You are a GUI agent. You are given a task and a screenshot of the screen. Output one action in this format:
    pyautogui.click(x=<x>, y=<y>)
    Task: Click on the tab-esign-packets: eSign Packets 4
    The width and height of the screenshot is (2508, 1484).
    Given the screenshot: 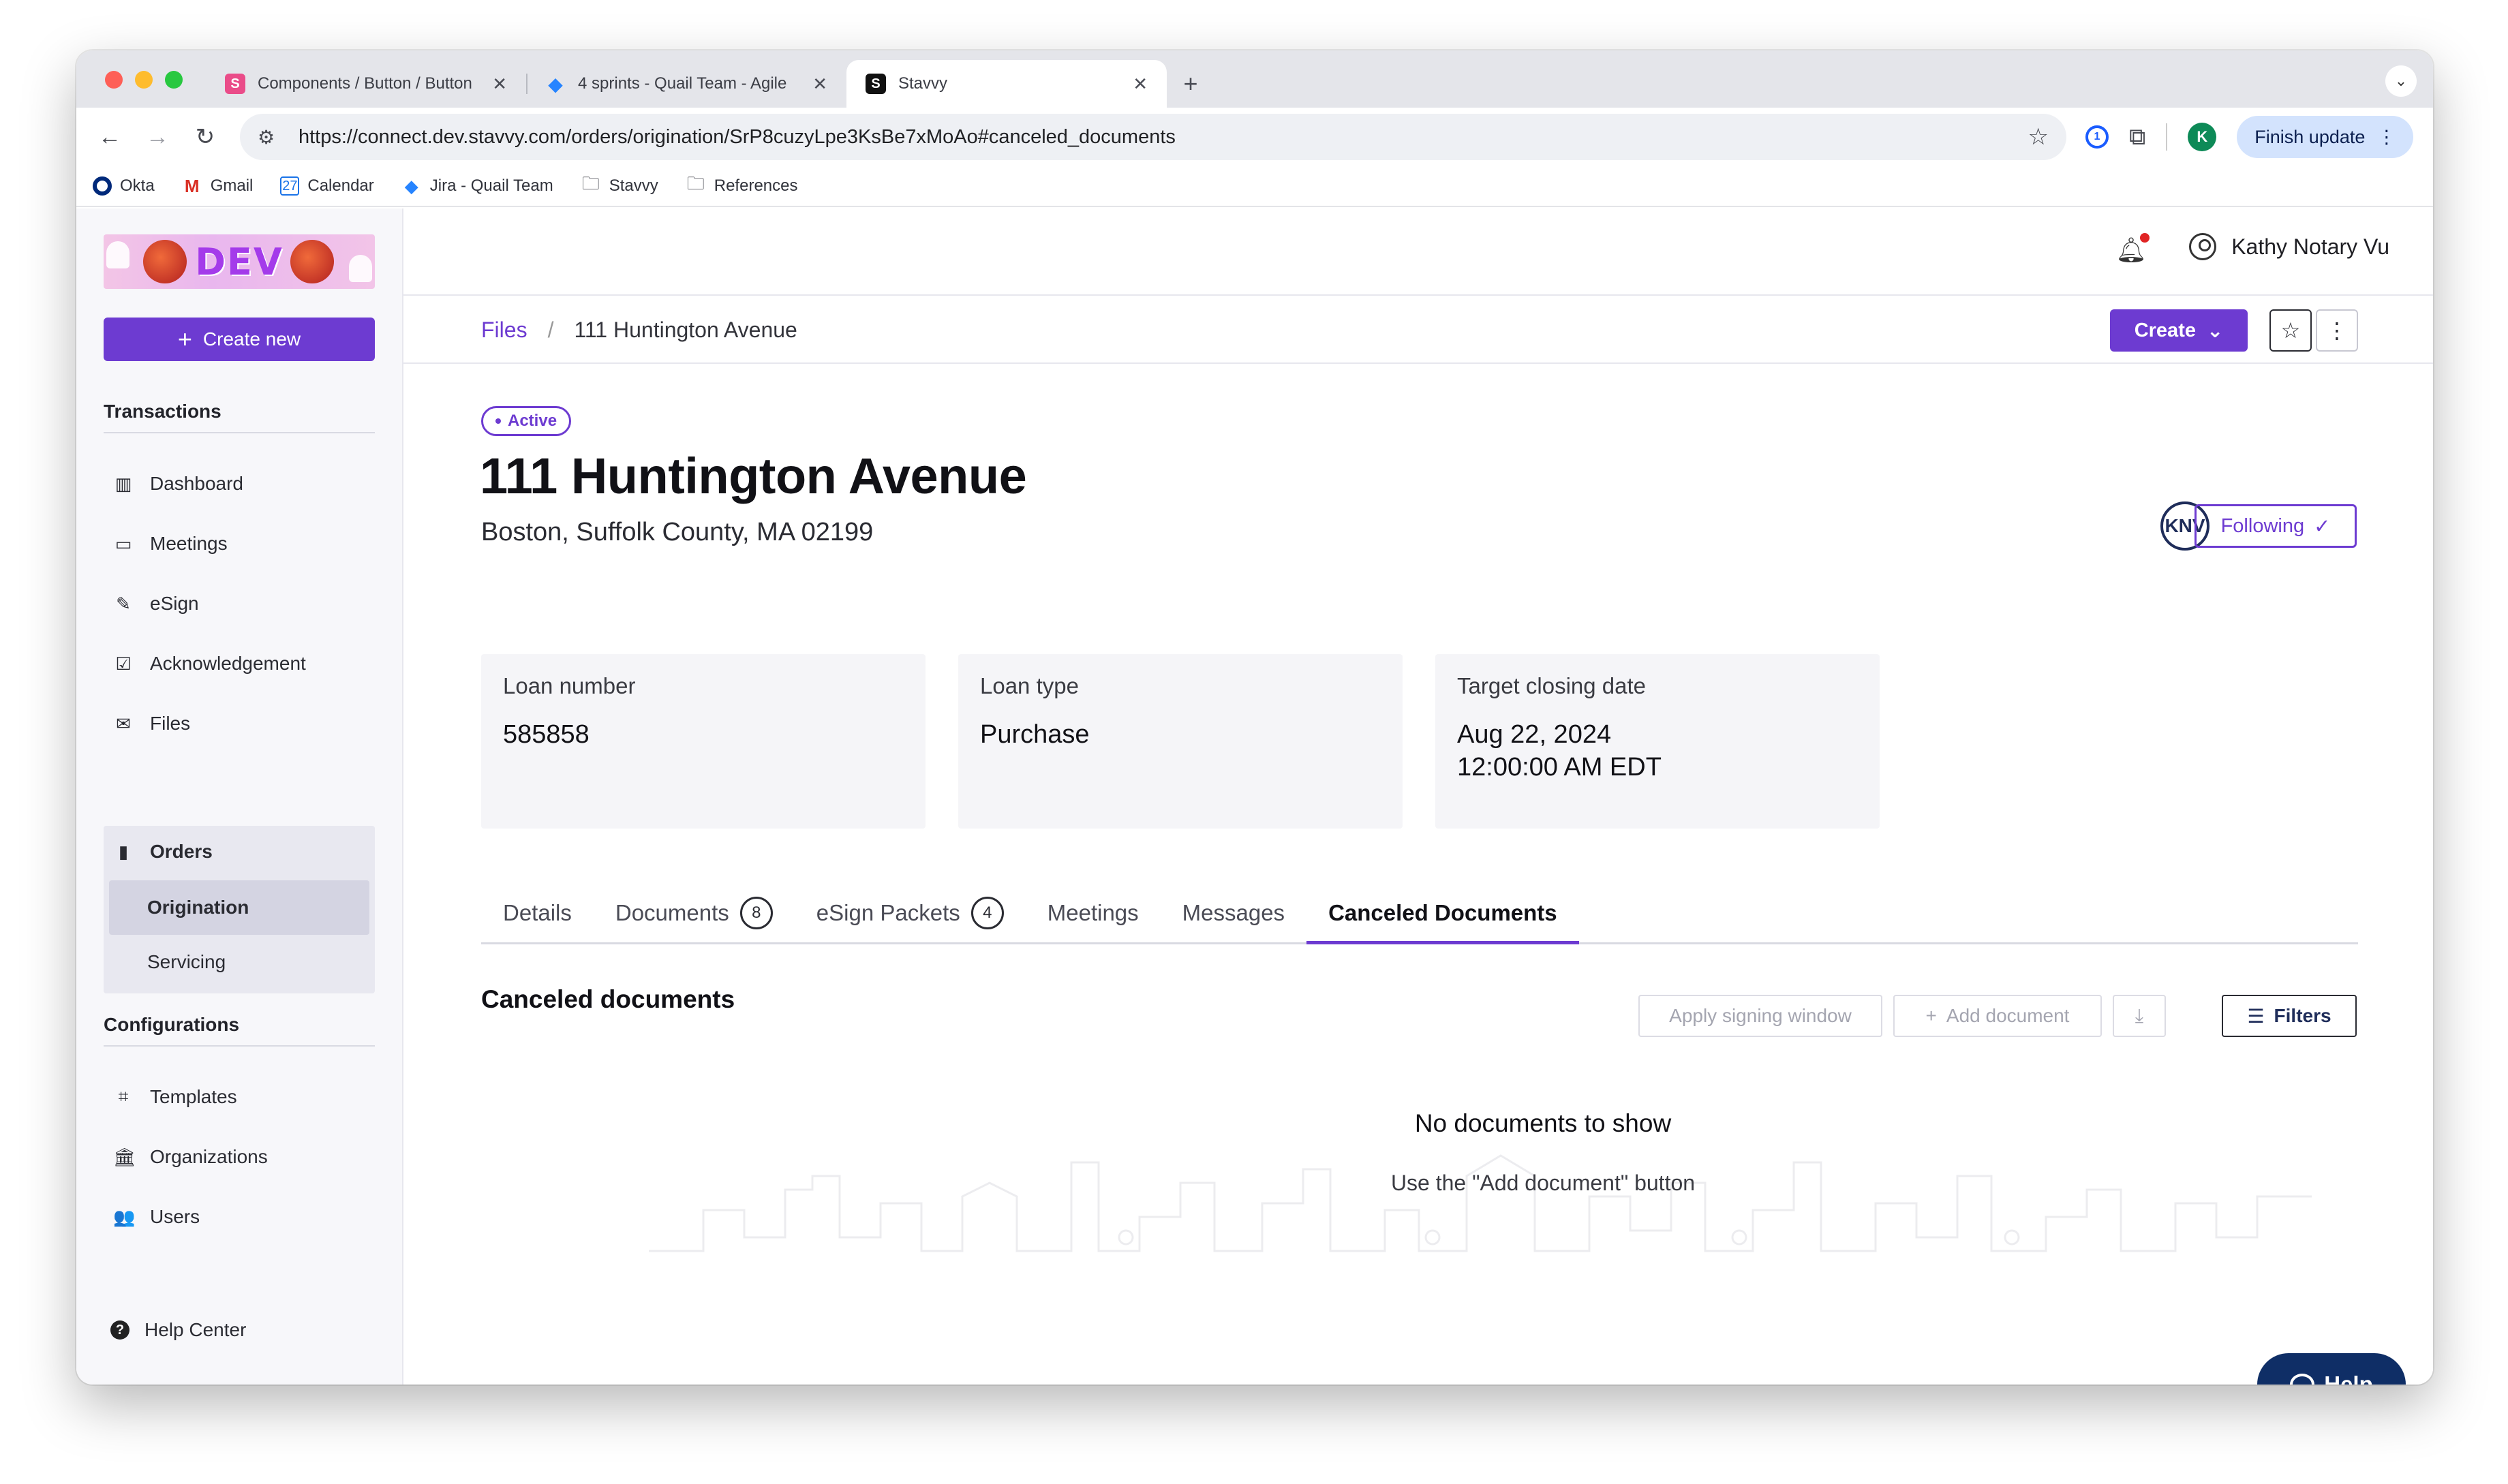 What is the action you would take?
    pyautogui.click(x=910, y=913)
    